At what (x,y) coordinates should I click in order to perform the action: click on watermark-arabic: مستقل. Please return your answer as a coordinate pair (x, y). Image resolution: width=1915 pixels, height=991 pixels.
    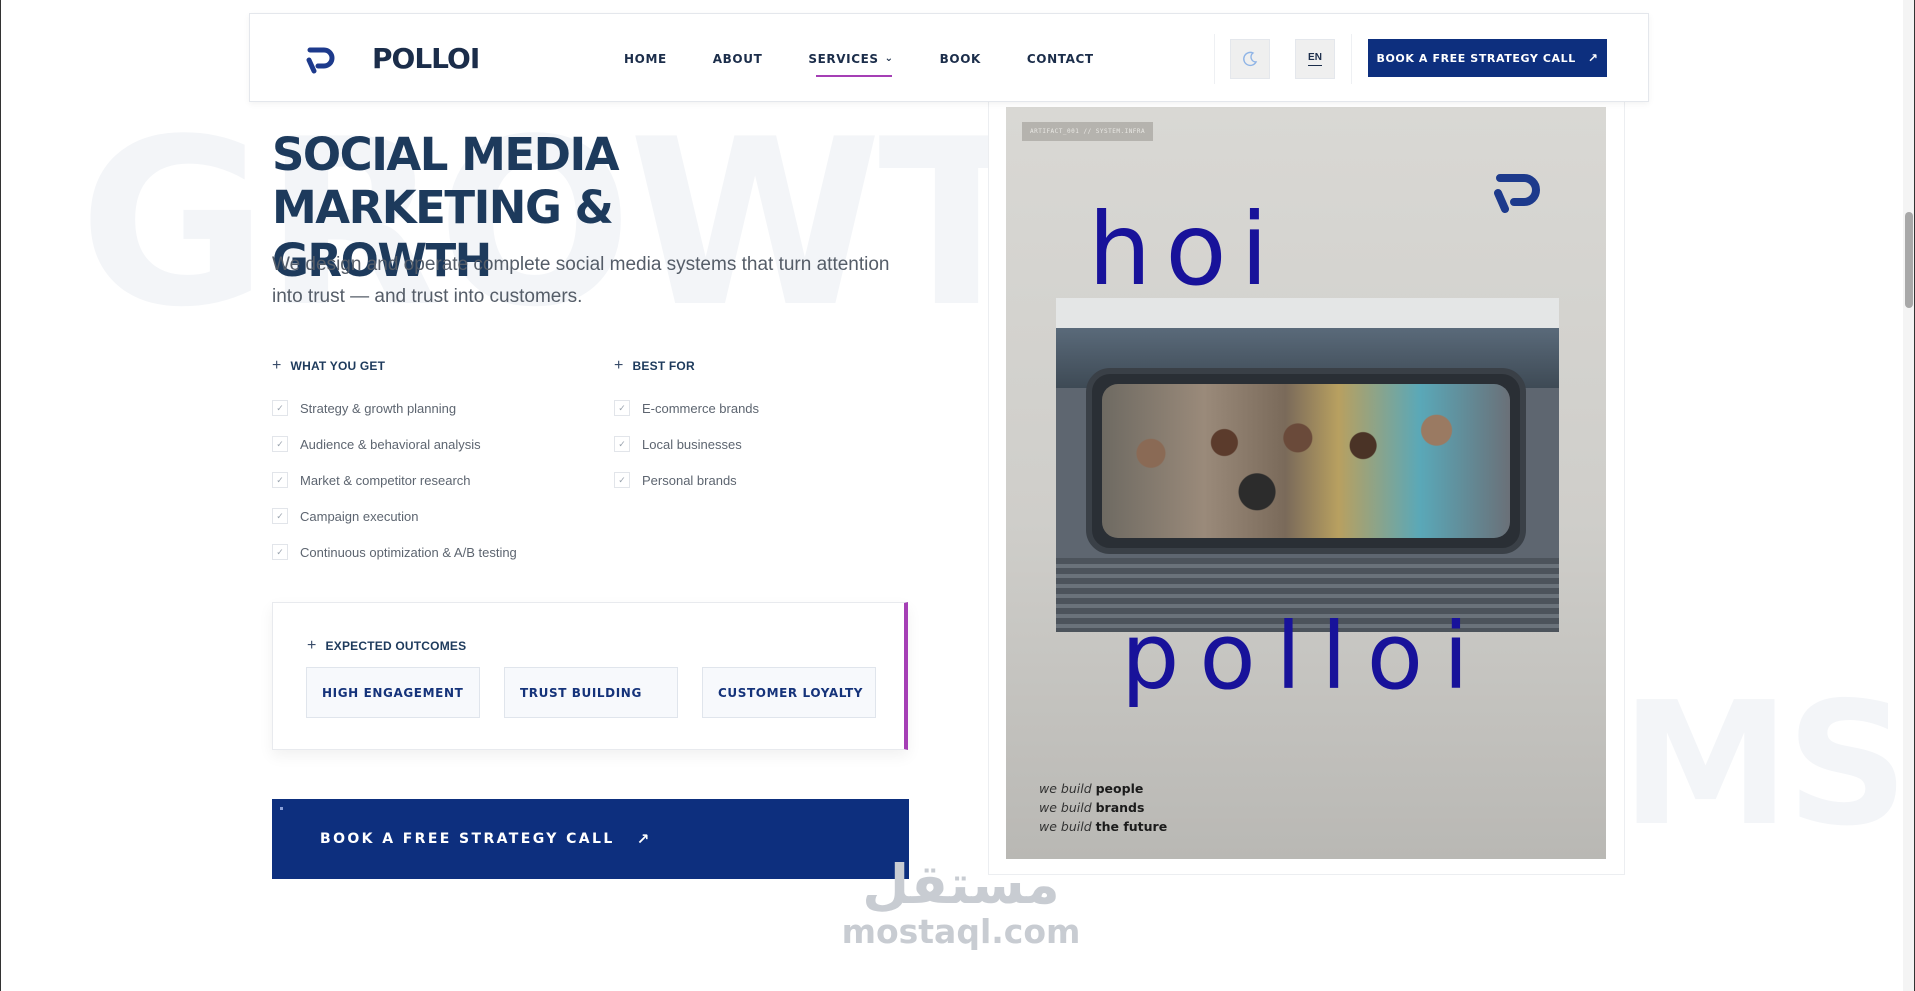
    Looking at the image, I should click on (961, 884).